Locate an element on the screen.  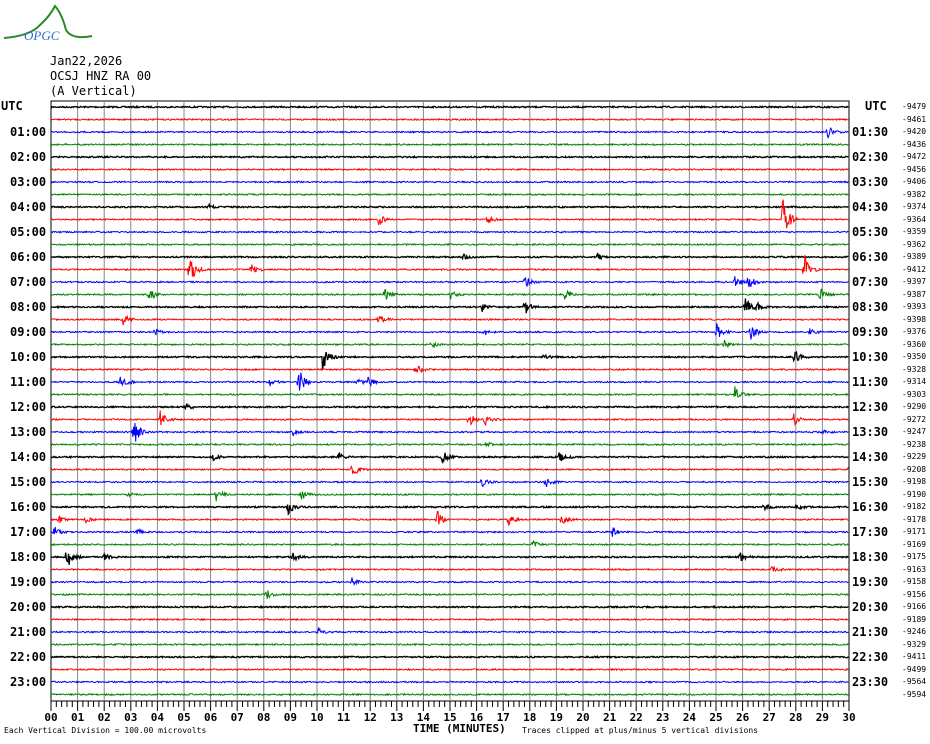
trace-offset-value: -9461 is located at coordinates (914, 119).